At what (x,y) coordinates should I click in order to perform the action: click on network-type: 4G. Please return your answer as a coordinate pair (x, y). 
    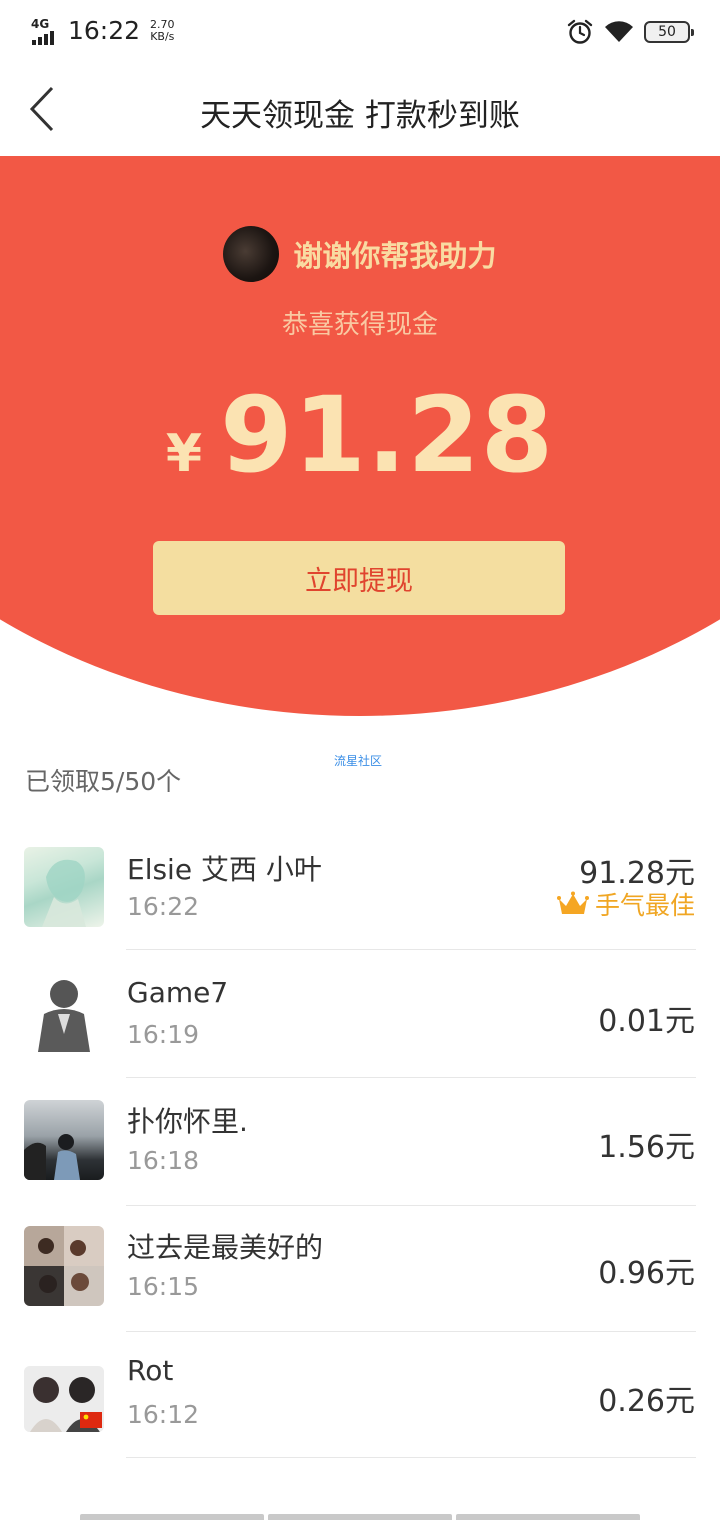
    Looking at the image, I should click on (40, 23).